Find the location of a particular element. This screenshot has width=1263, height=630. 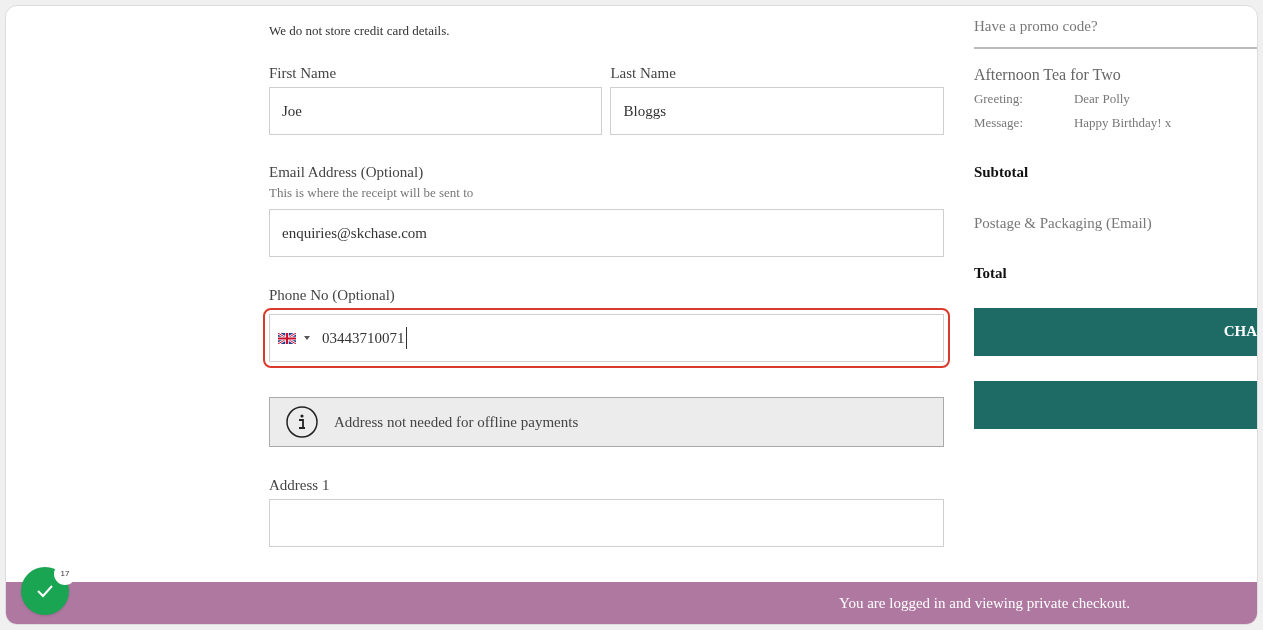

product-name: Afternoon Tea for Two is located at coordinates (1047, 75).